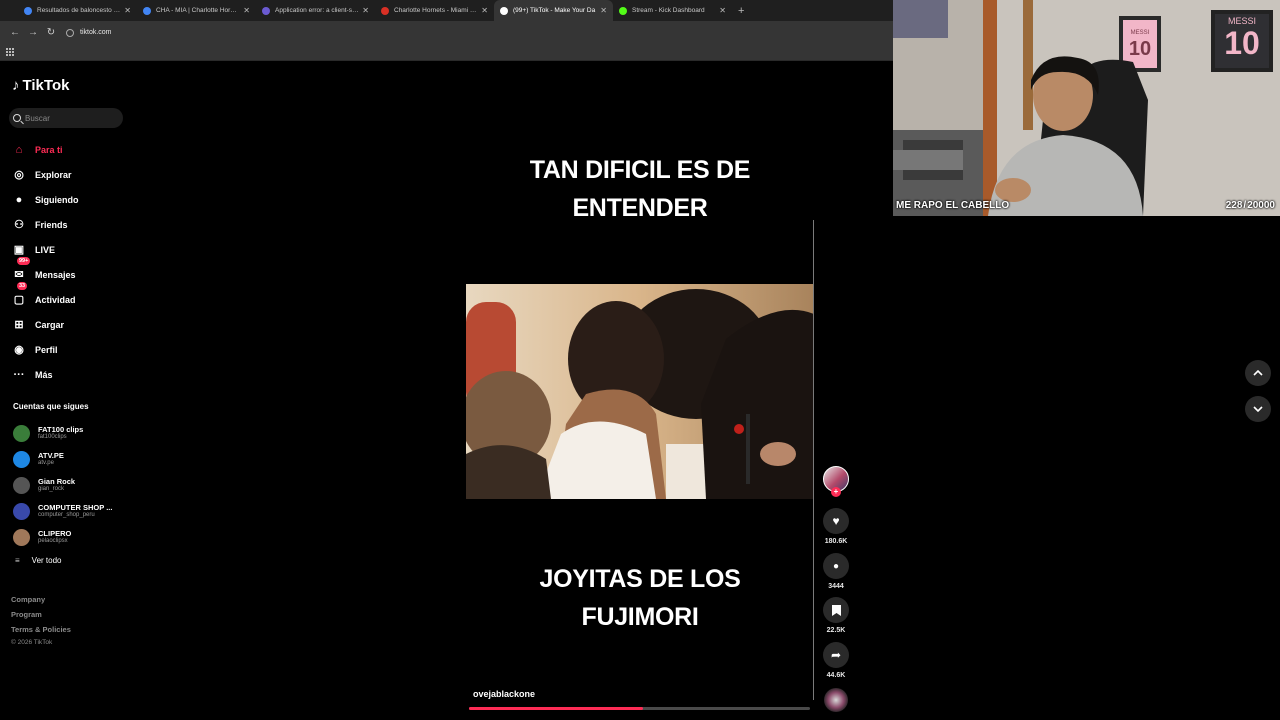  I want to click on caption-line: TAN DIFICIL ES DE, so click(640, 170).